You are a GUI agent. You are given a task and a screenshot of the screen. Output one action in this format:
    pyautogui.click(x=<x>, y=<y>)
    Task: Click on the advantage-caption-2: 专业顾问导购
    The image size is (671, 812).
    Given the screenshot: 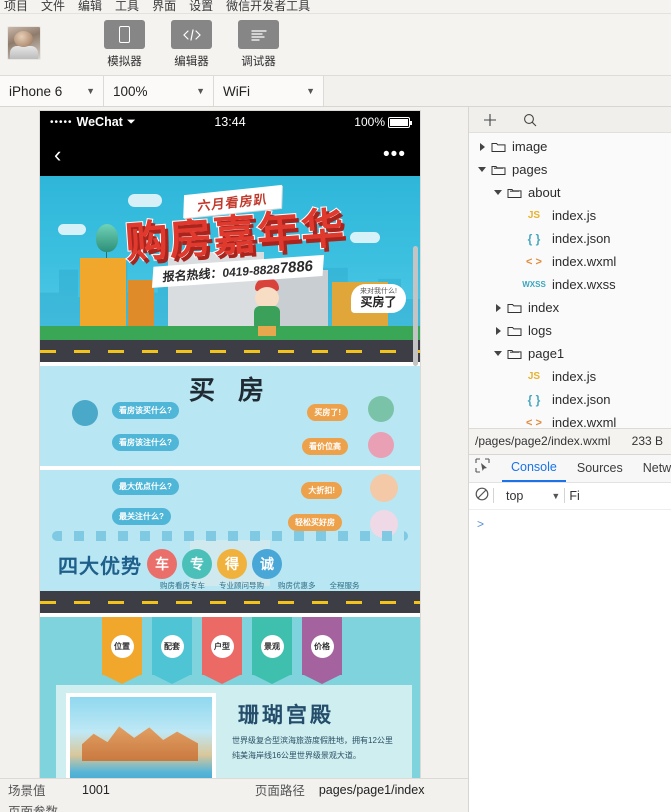 What is the action you would take?
    pyautogui.click(x=241, y=585)
    